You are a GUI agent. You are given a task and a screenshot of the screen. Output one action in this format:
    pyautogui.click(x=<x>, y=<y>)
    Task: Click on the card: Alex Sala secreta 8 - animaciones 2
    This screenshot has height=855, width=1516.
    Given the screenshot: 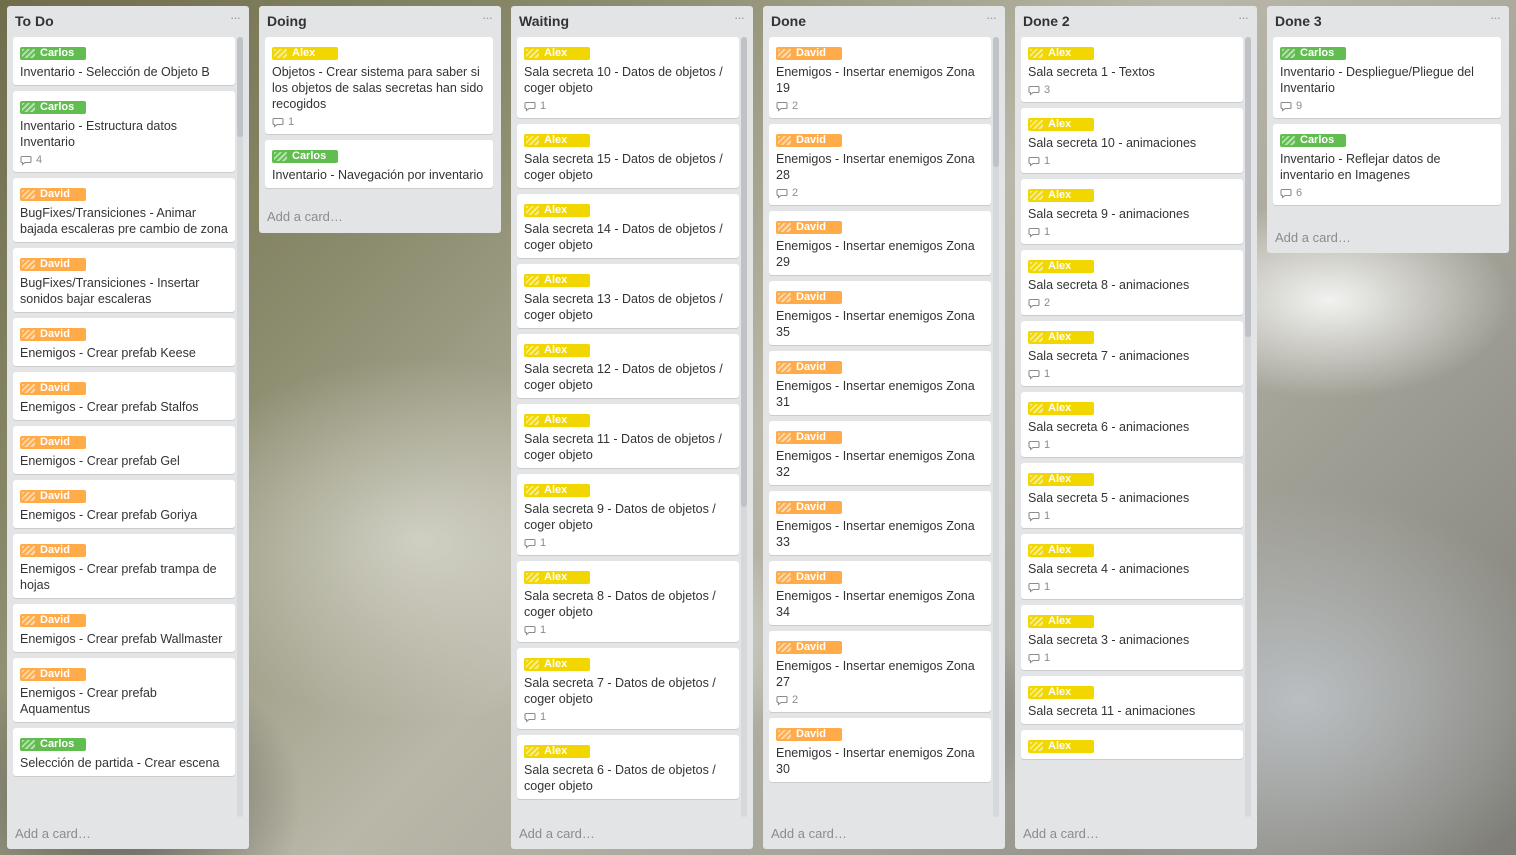 What is the action you would take?
    pyautogui.click(x=1132, y=282)
    